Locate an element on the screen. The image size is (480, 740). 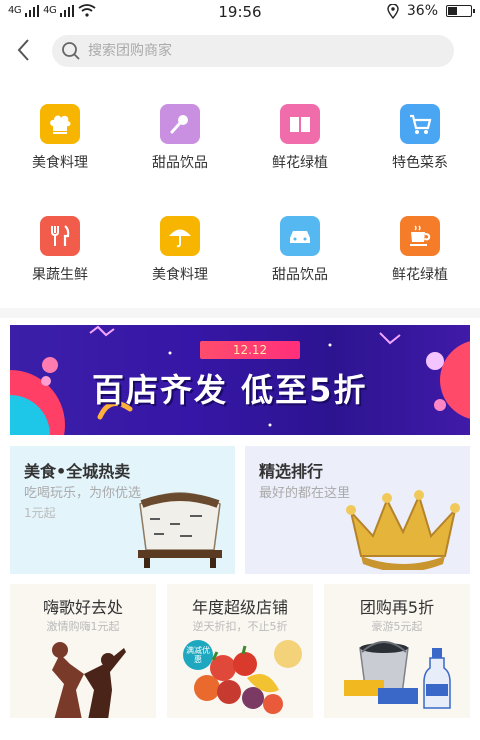
promo-subtitle: 激情购嗨1元起 is located at coordinates (83, 626).